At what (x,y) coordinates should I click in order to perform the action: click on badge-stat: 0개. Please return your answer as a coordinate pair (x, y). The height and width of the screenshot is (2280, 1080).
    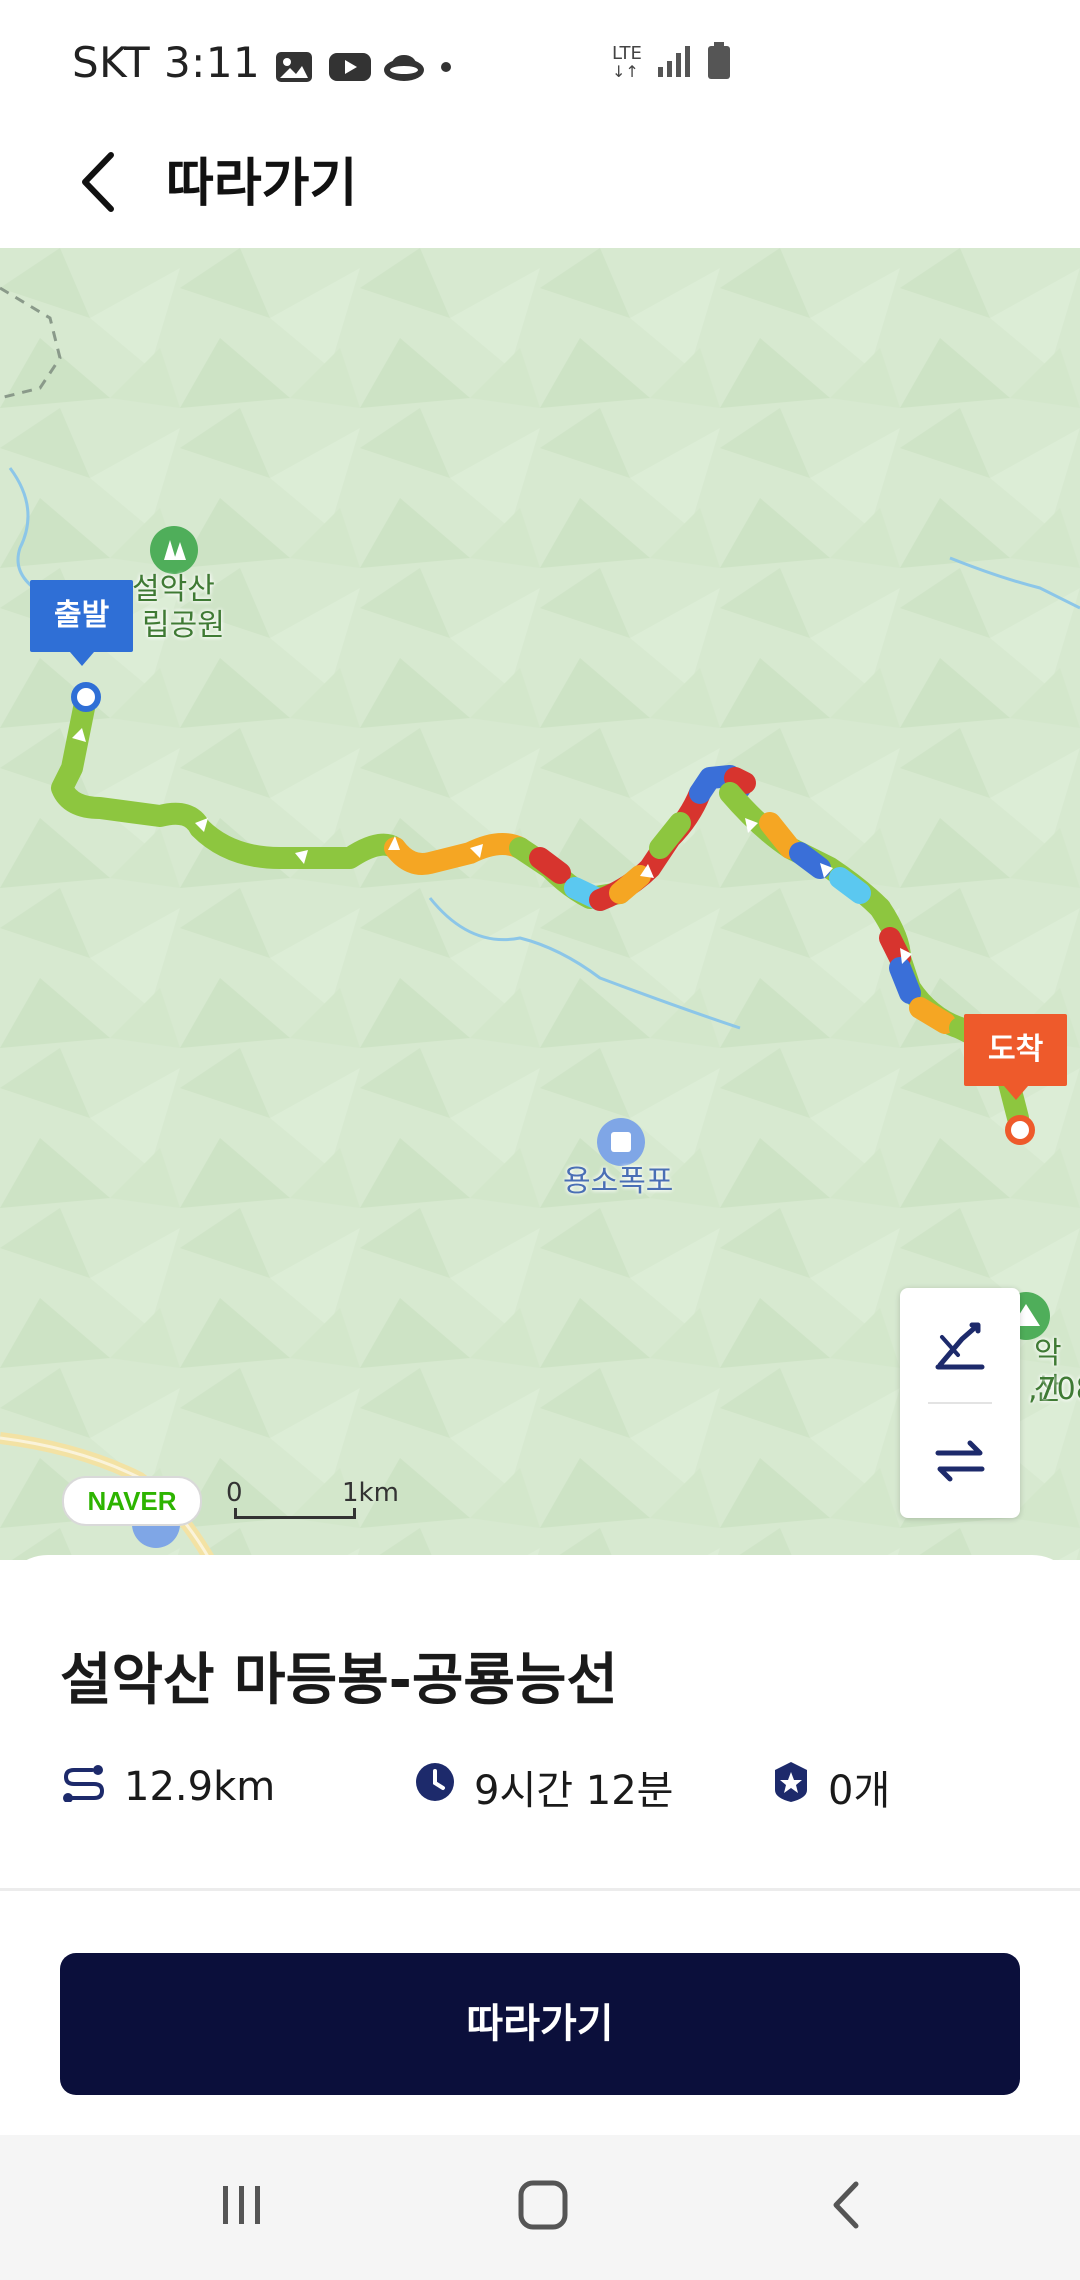
    Looking at the image, I should click on (831, 1787).